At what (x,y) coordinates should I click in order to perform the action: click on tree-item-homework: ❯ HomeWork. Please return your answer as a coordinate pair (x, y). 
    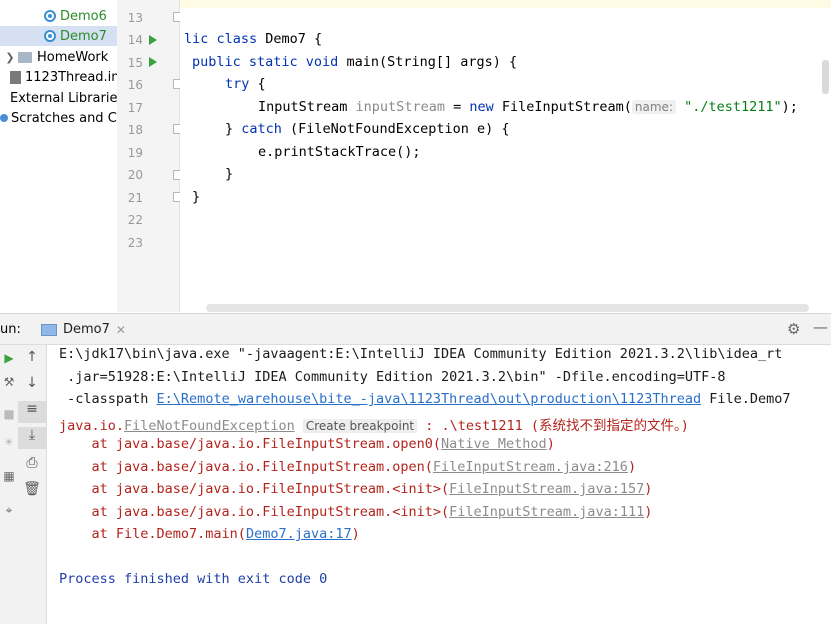
    Looking at the image, I should click on (56, 57).